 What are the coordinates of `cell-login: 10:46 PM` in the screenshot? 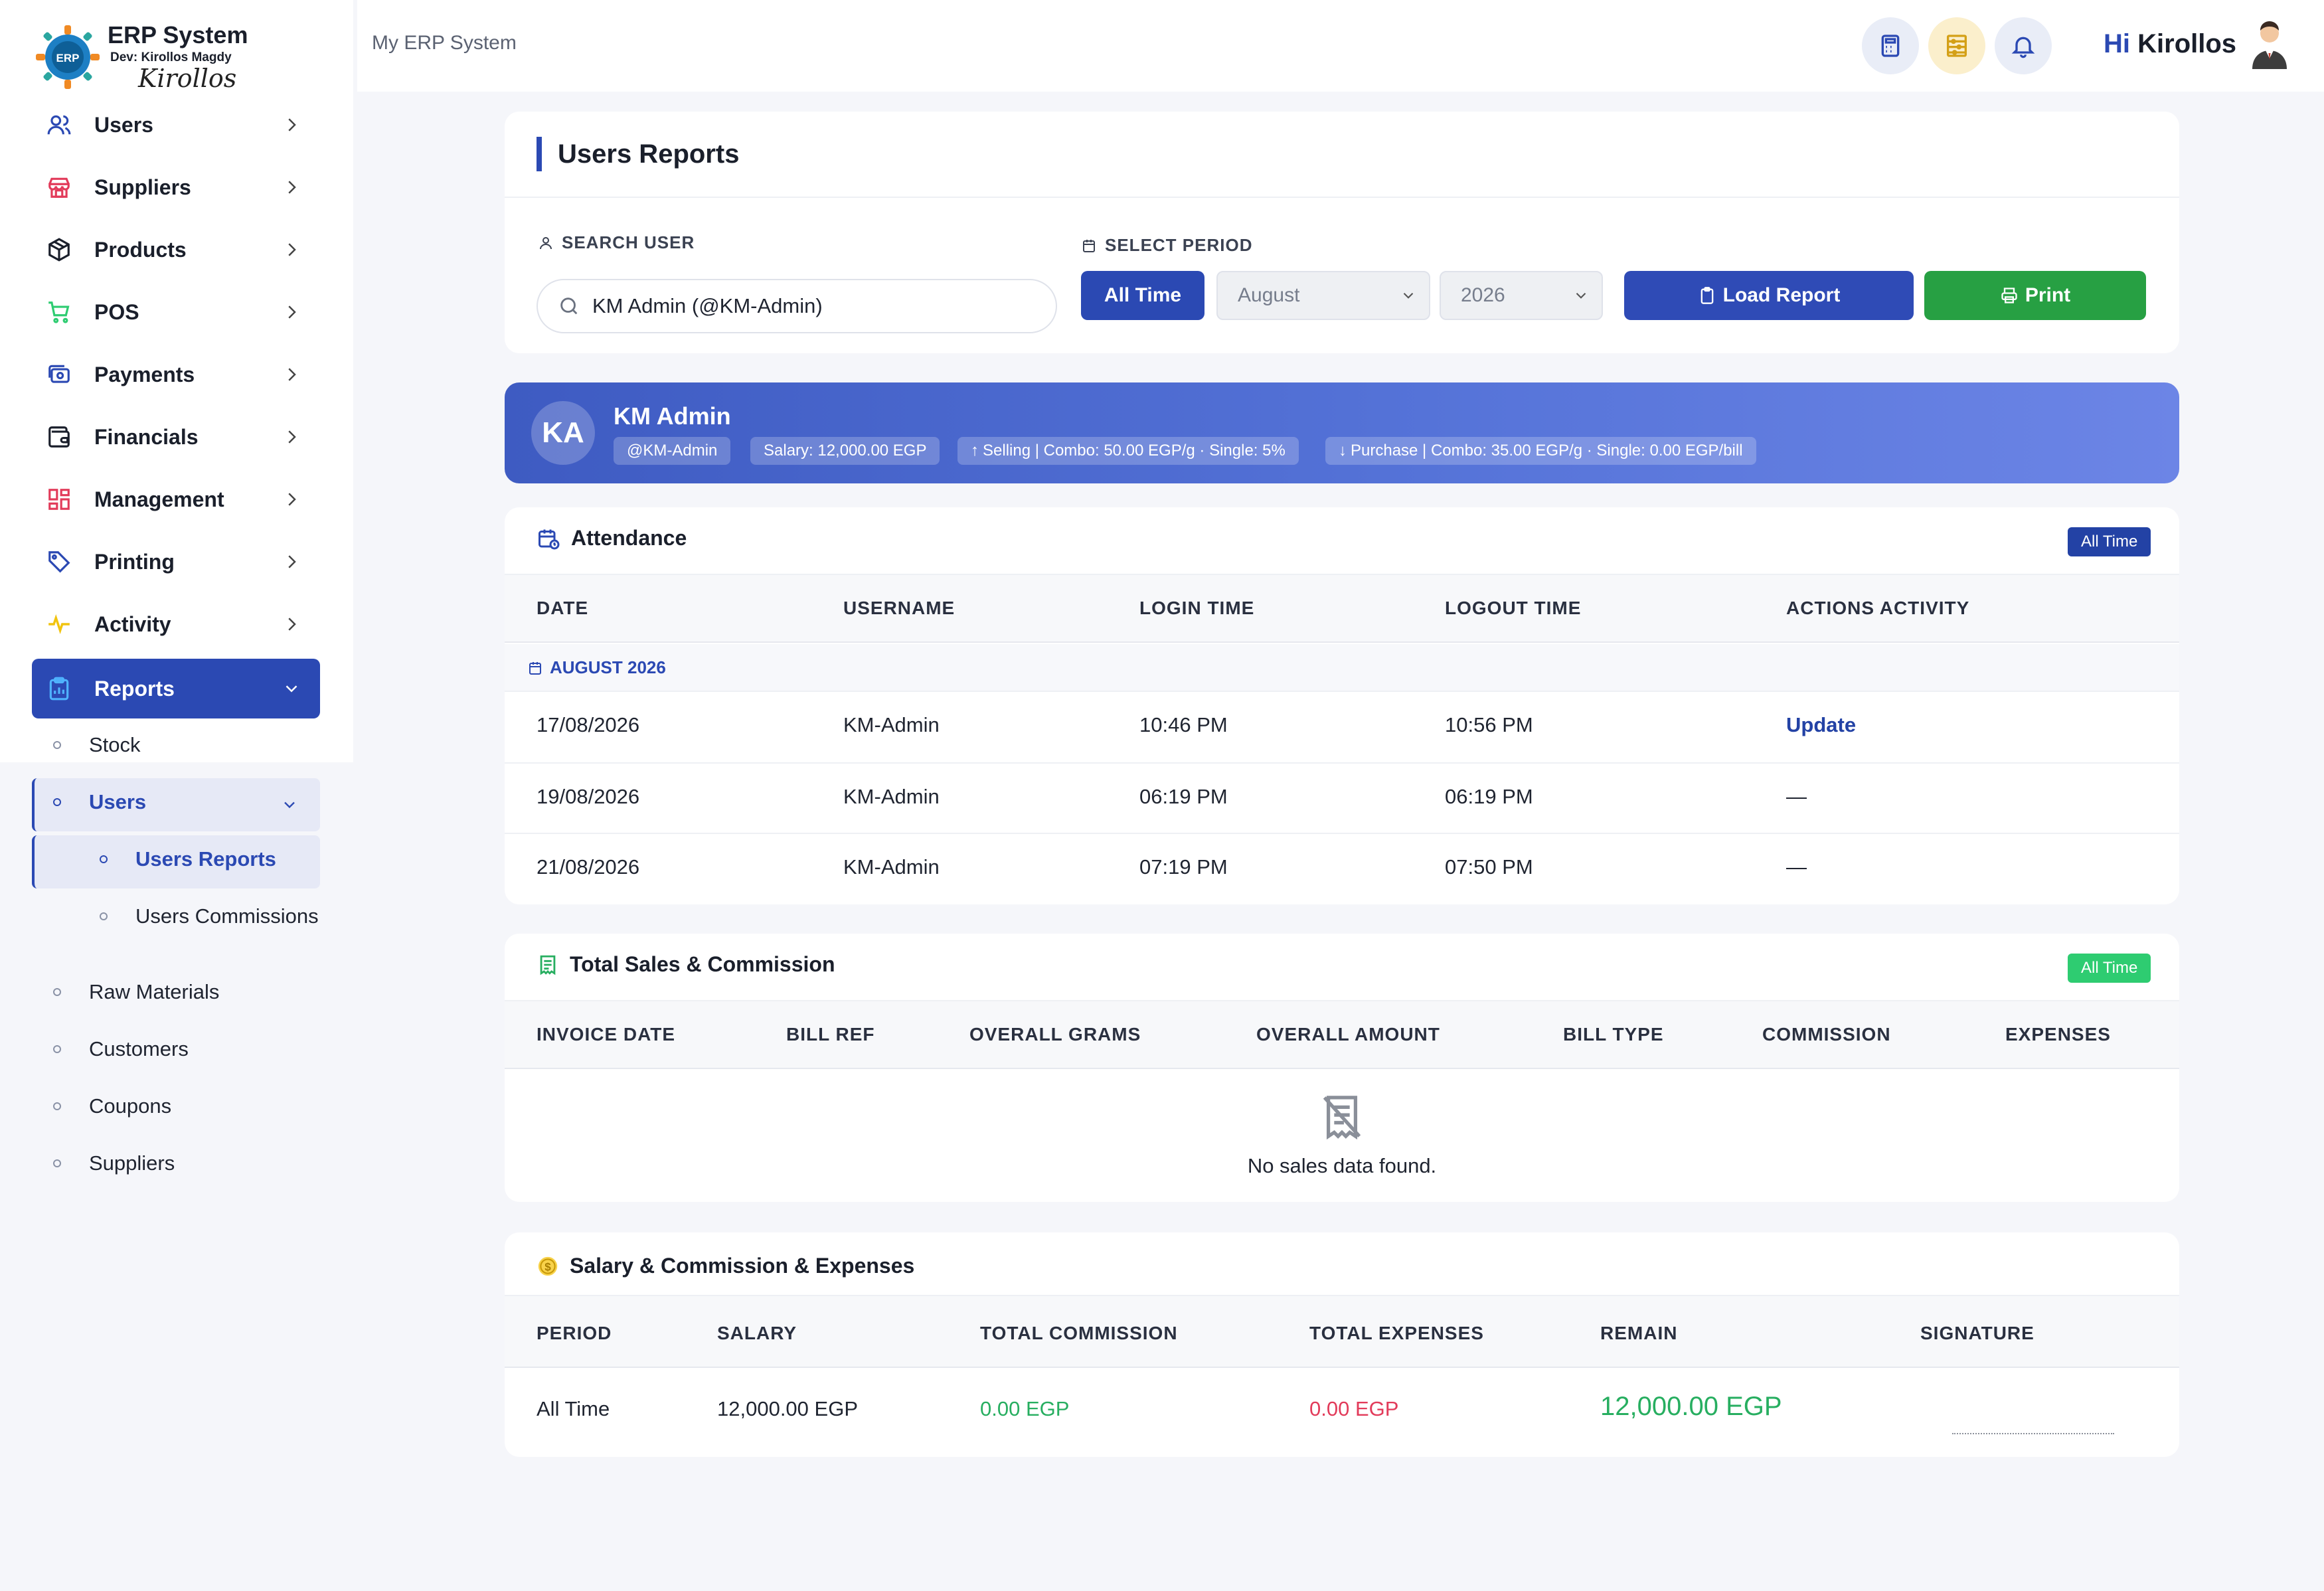 It's located at (1184, 724).